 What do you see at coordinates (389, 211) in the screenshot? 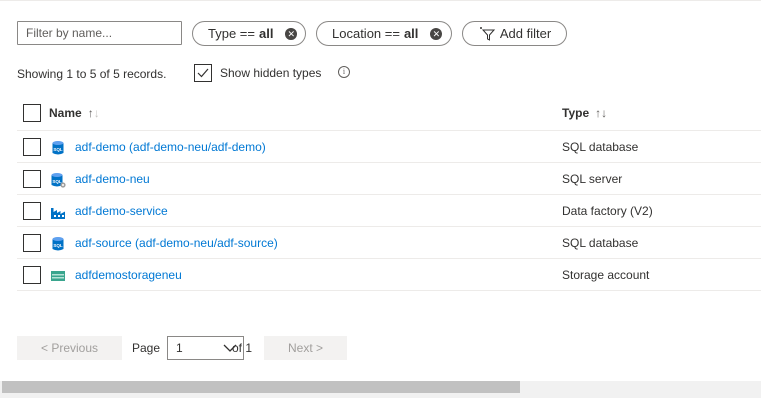
I see `table-row: adf-demo-service Data factory (V2)` at bounding box center [389, 211].